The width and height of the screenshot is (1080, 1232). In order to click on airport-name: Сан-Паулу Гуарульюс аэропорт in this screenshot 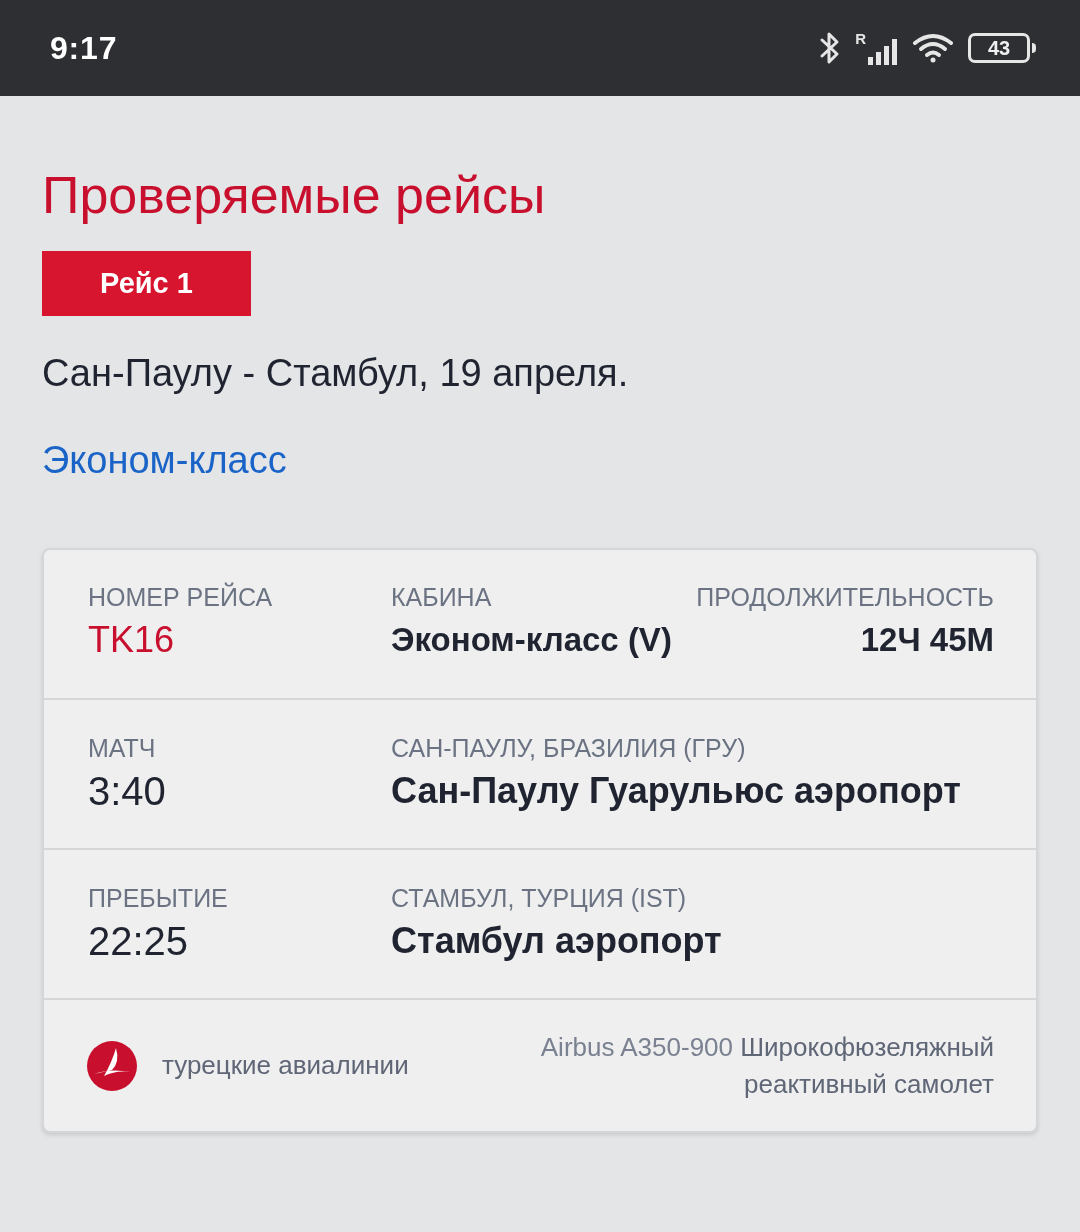, I will do `click(676, 791)`.